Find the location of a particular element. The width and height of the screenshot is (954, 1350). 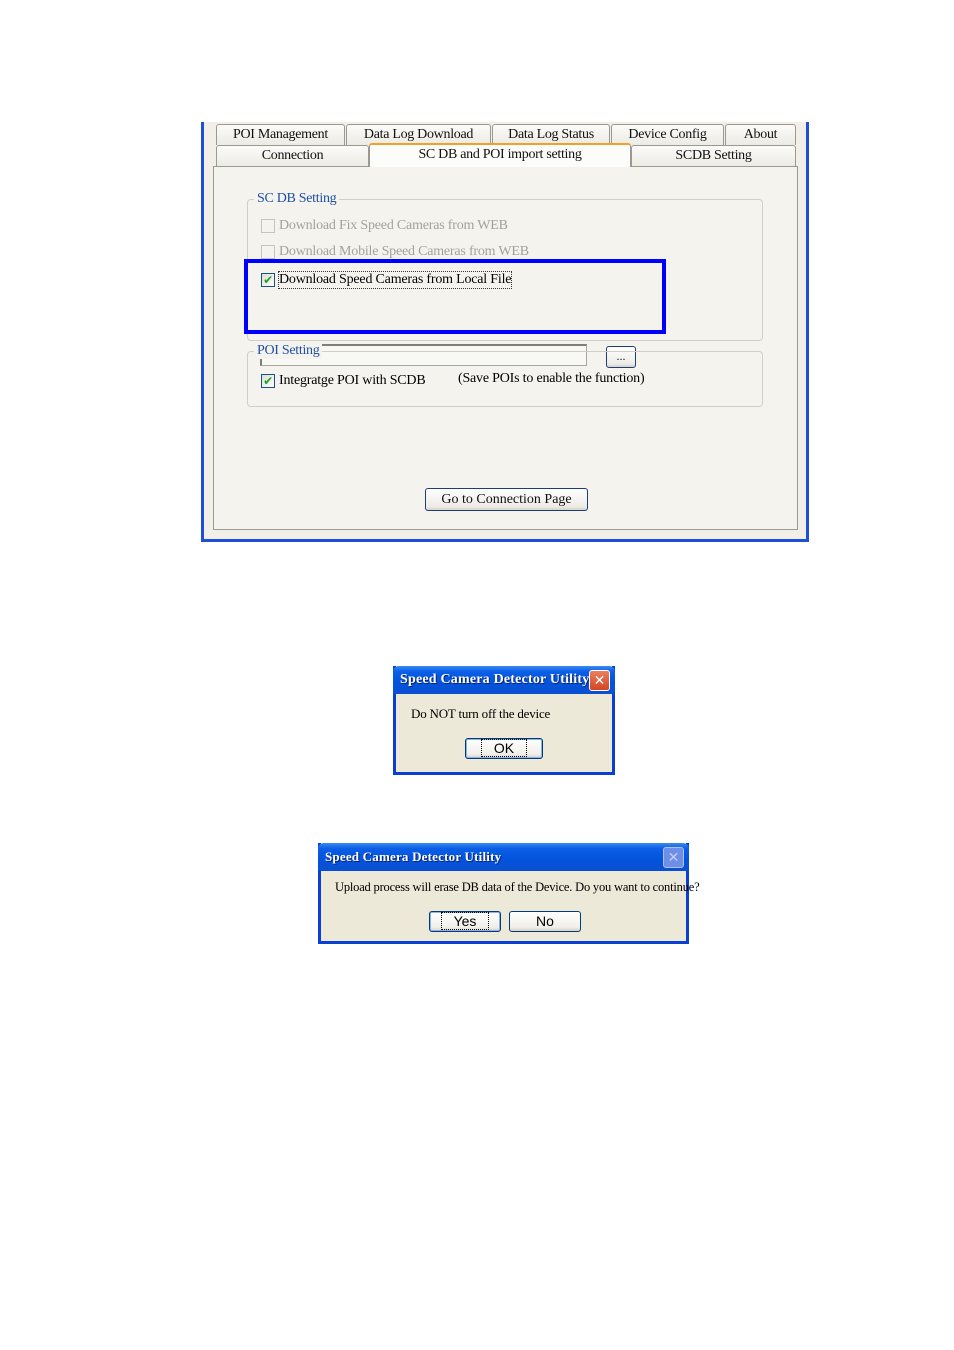

tab-poi-management: POI Management is located at coordinates (280, 134).